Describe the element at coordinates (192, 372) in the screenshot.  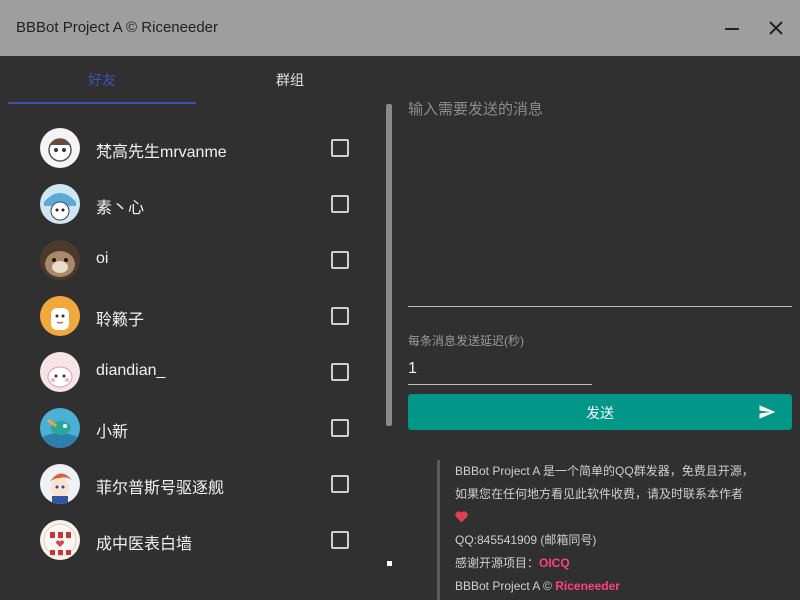
I see `list-item: diandian_` at that location.